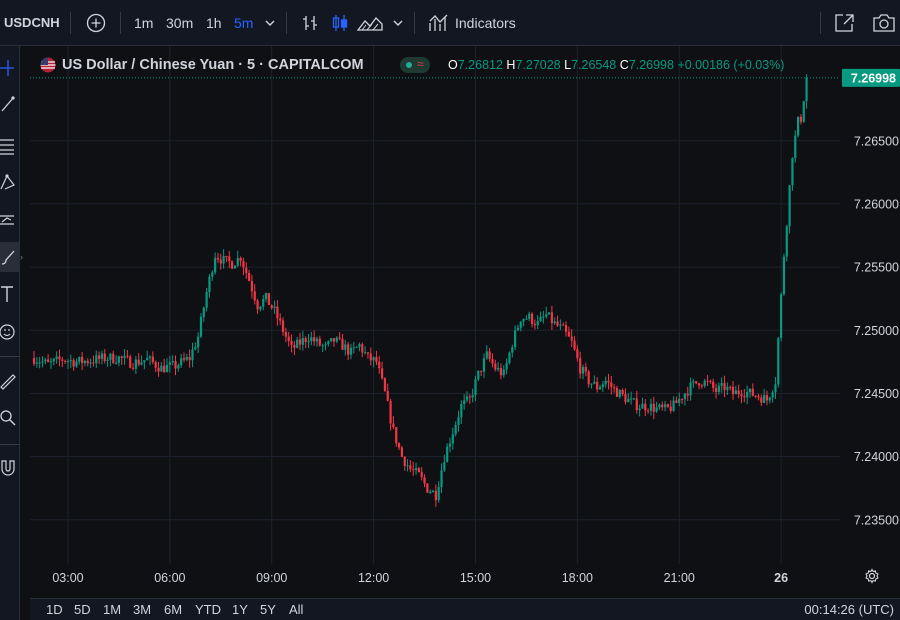 The image size is (900, 620). Describe the element at coordinates (208, 609) in the screenshot. I see `range-ytd-button: YTD` at that location.